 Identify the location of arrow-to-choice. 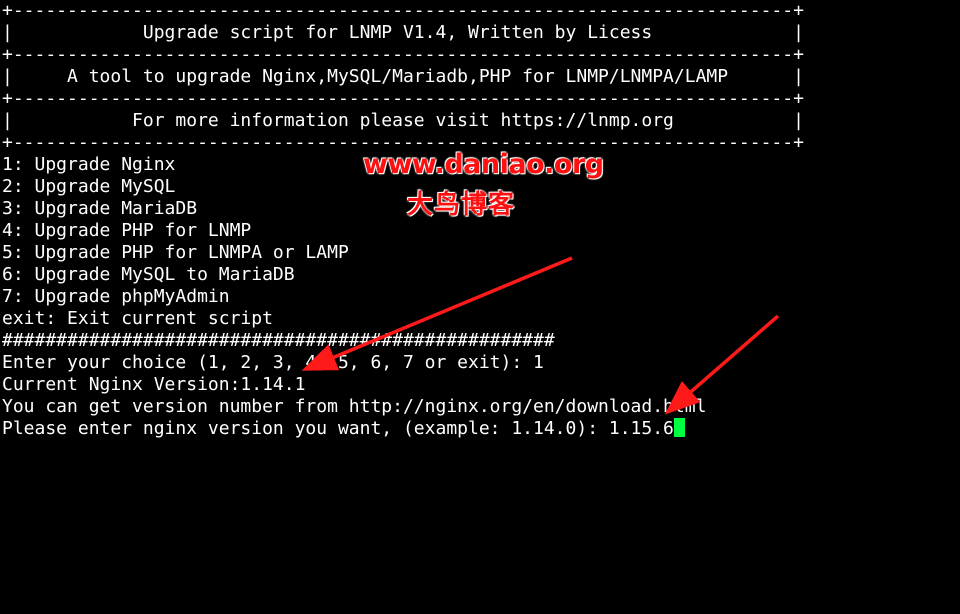
(437, 313).